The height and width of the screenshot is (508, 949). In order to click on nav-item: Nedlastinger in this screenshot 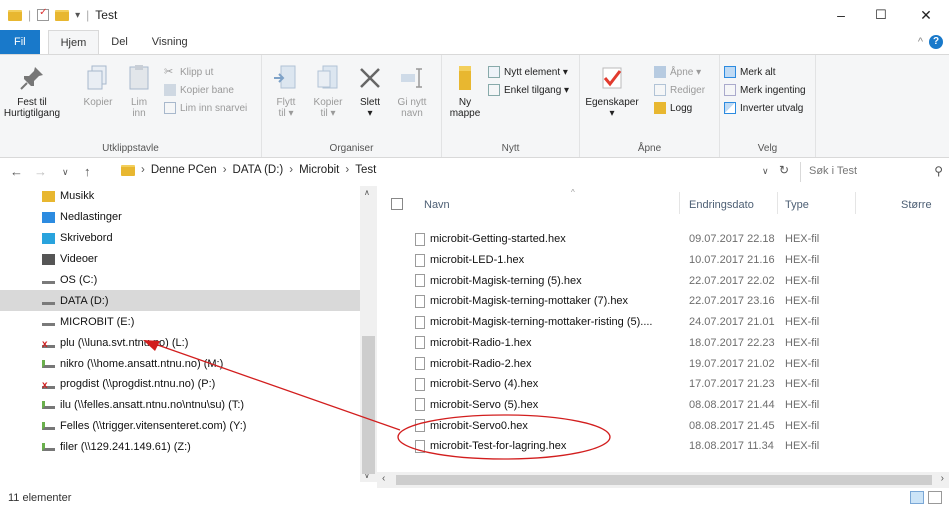, I will do `click(180, 217)`.